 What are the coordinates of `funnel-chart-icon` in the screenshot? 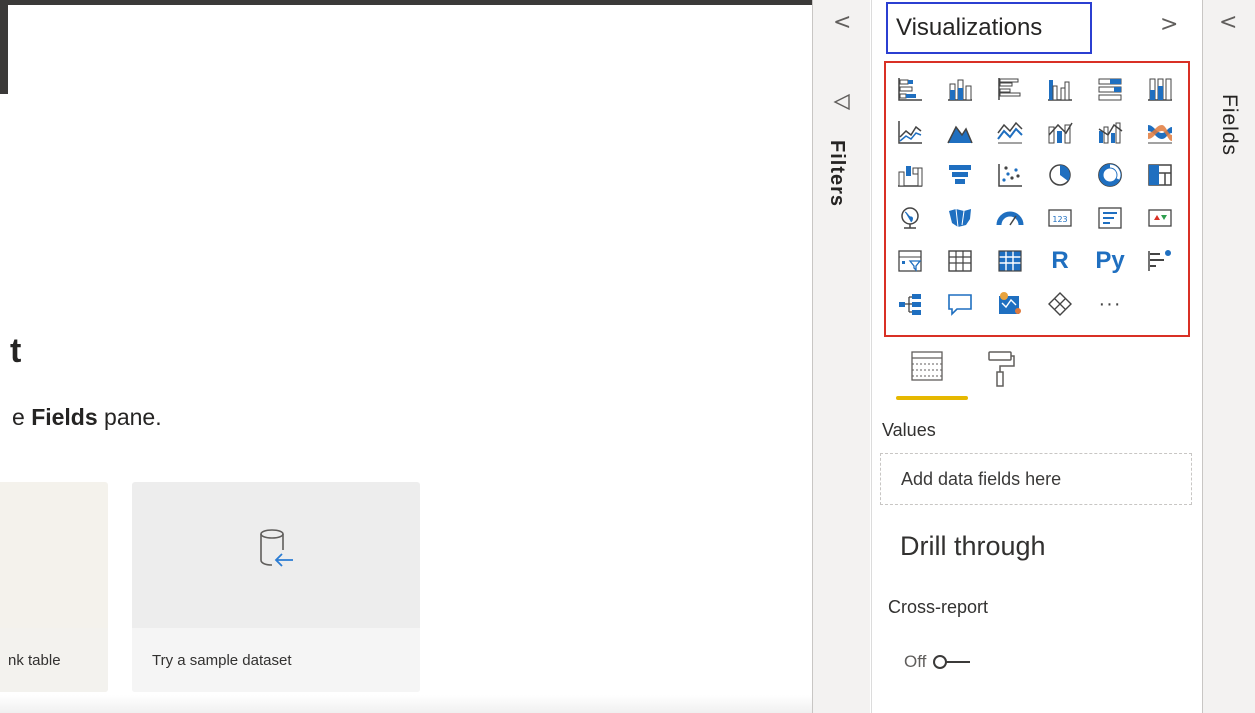 It's located at (960, 175).